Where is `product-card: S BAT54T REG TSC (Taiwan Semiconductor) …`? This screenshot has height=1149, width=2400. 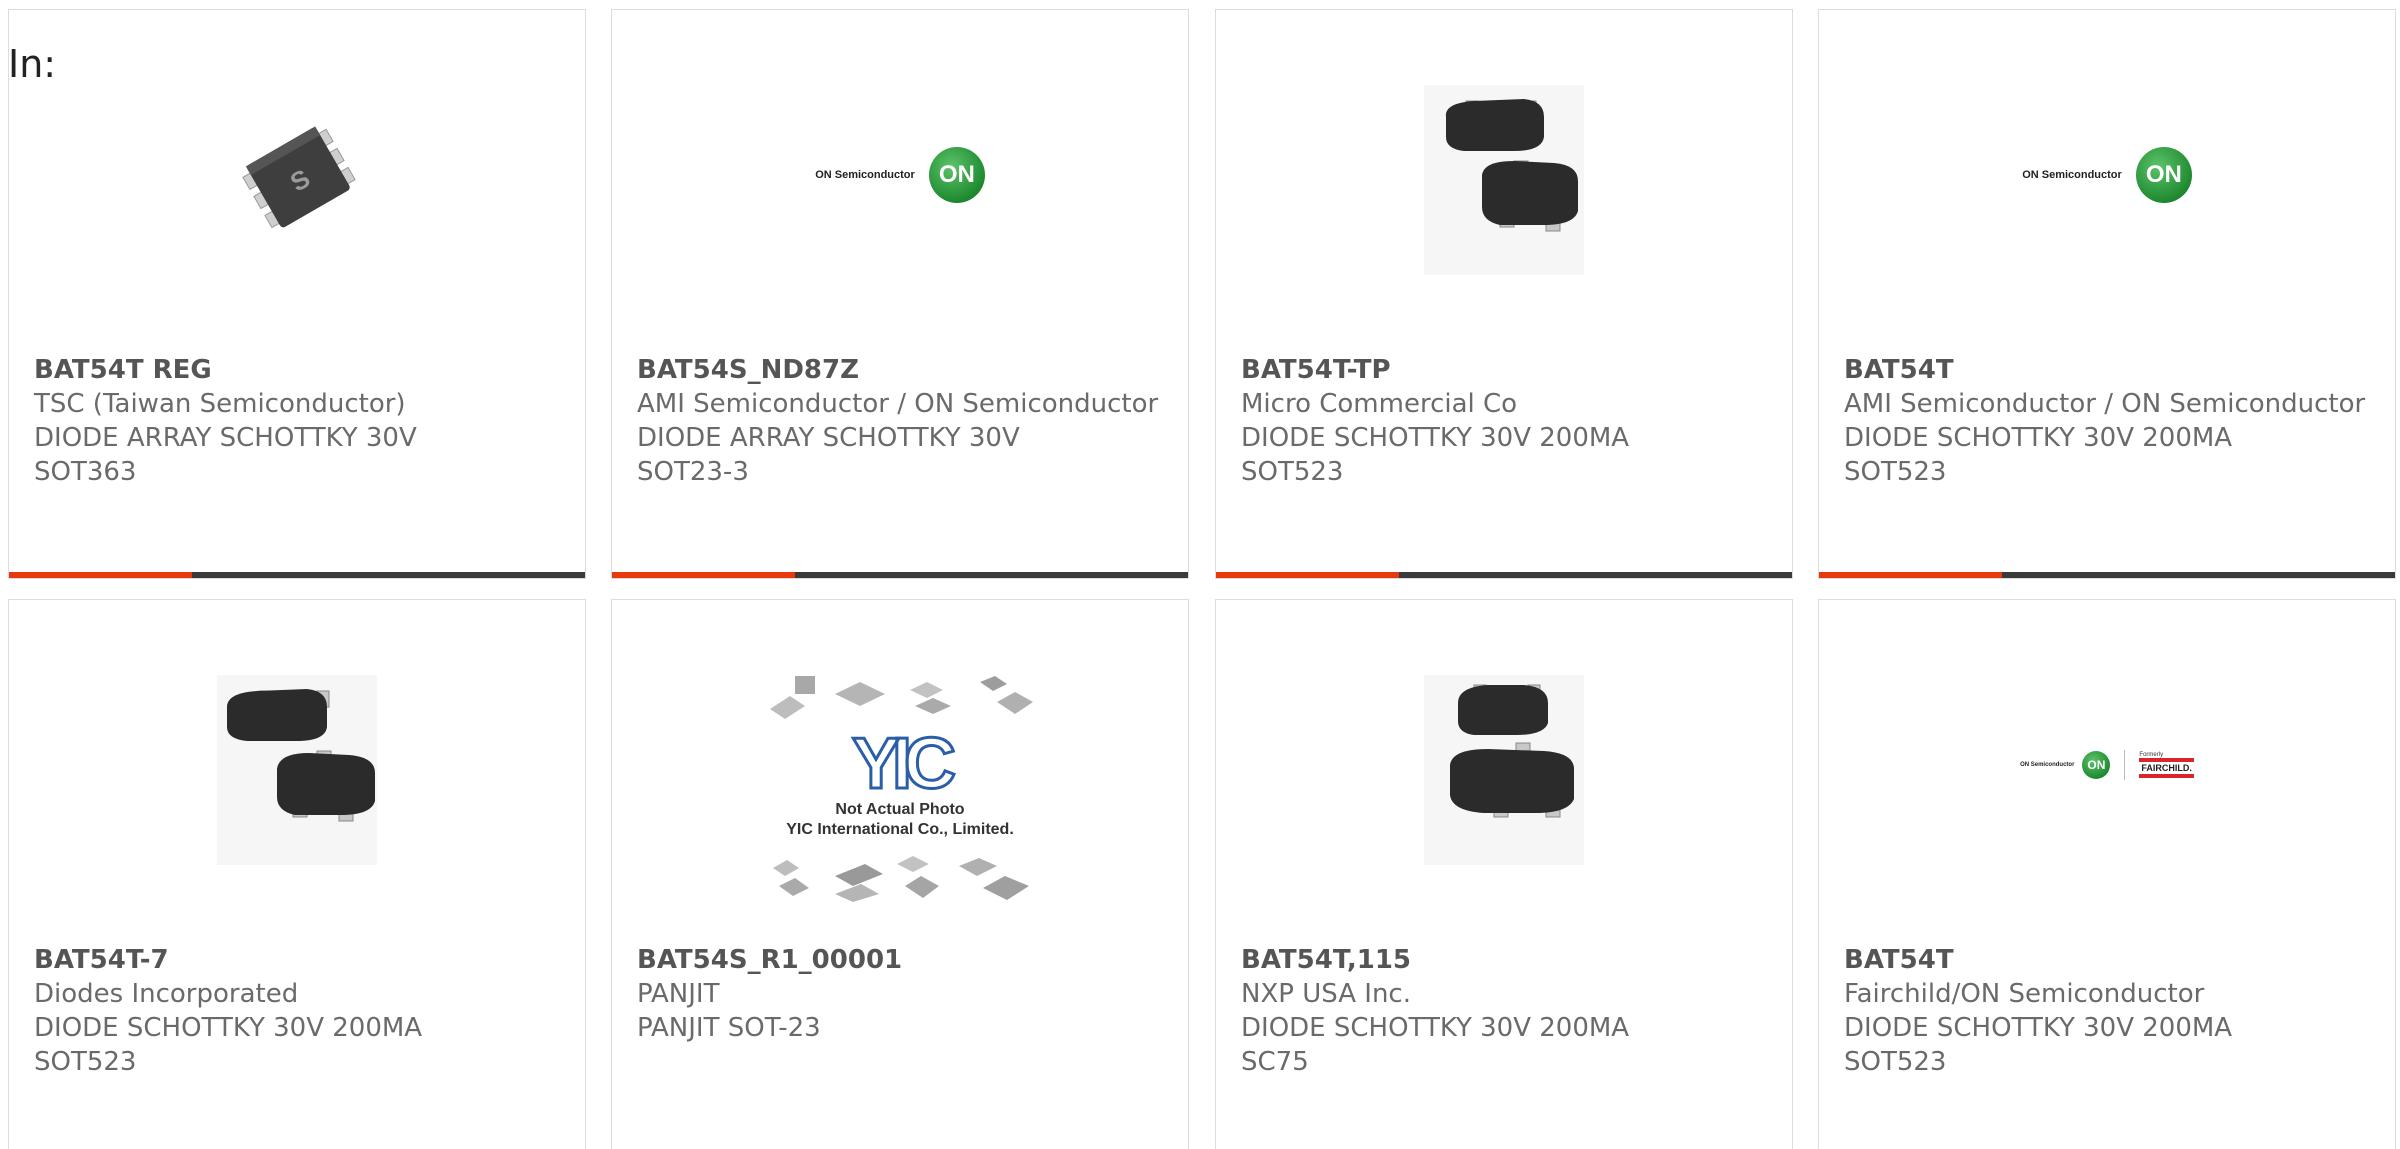
product-card: S BAT54T REG TSC (Taiwan Semiconductor) … is located at coordinates (297, 294).